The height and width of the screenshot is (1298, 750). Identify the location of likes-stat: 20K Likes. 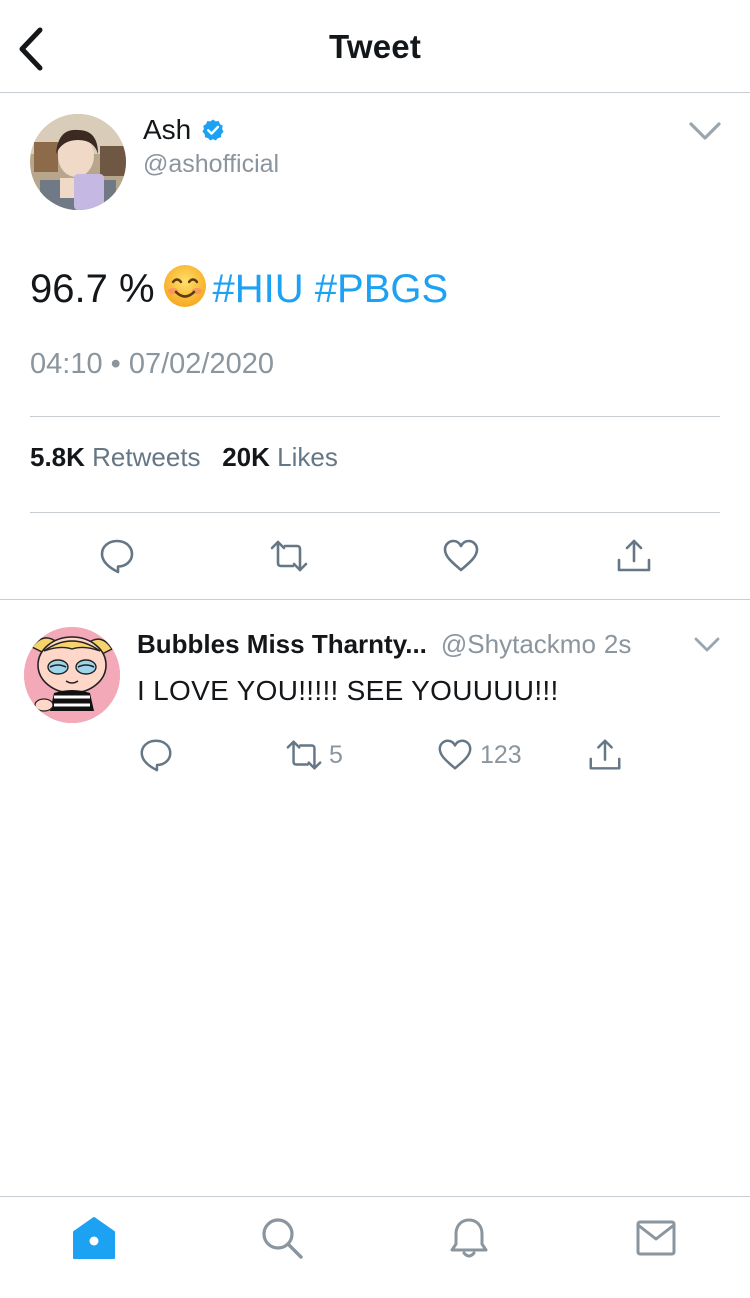
(280, 457).